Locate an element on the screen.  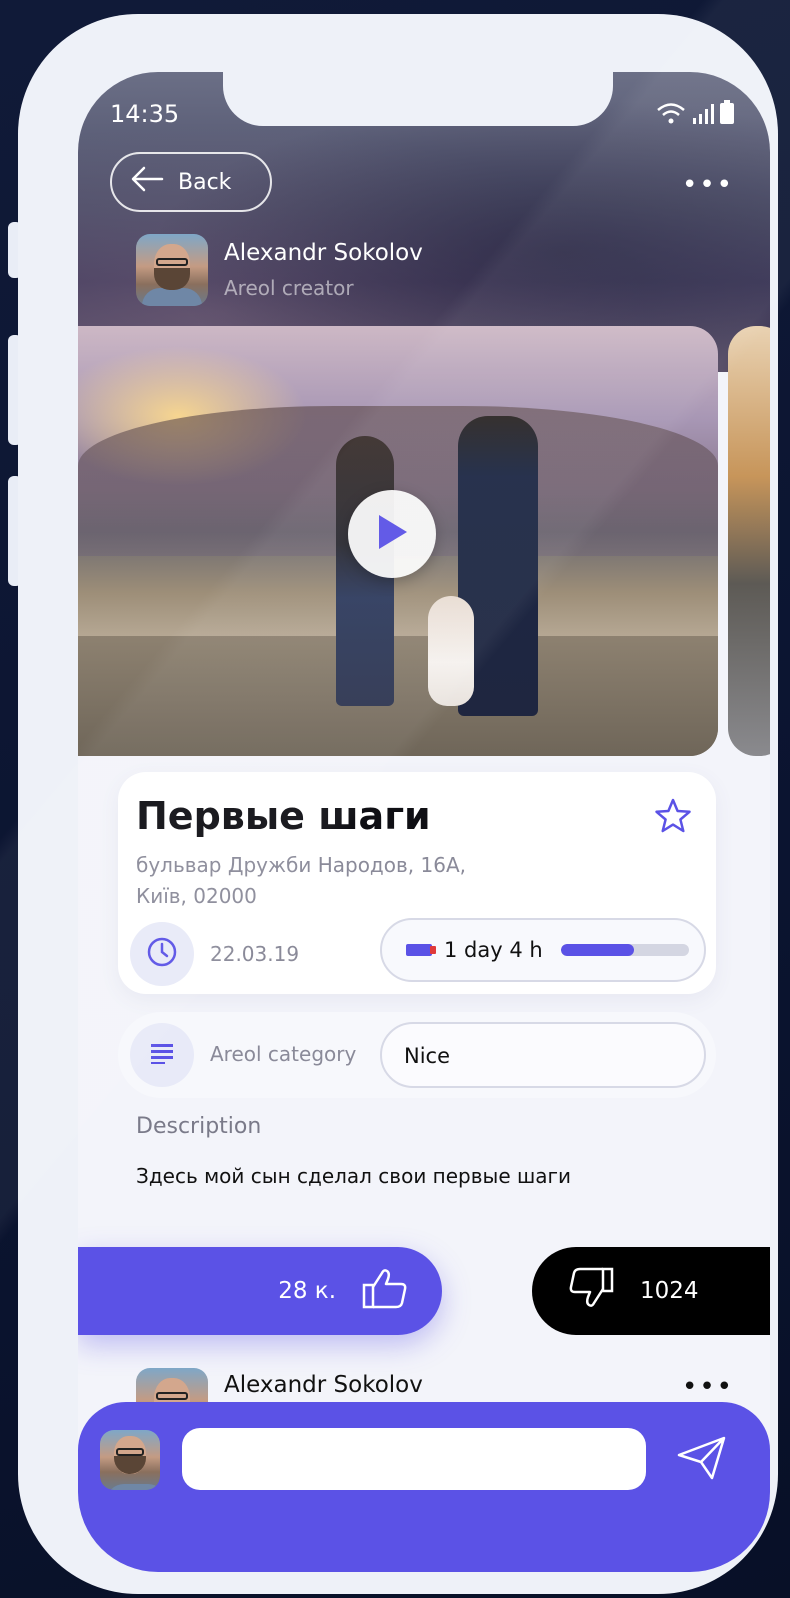
author-role: Areol creator is located at coordinates (289, 288).